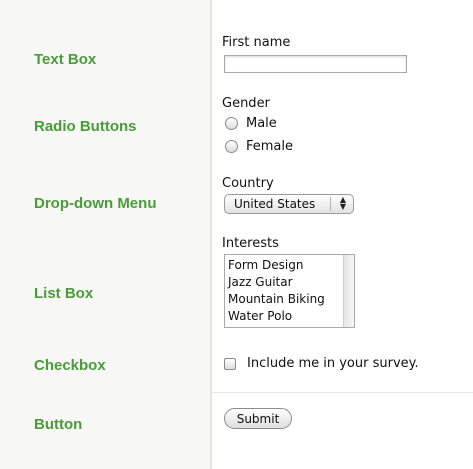 This screenshot has height=469, width=473. I want to click on country-selected-value: United States, so click(275, 204).